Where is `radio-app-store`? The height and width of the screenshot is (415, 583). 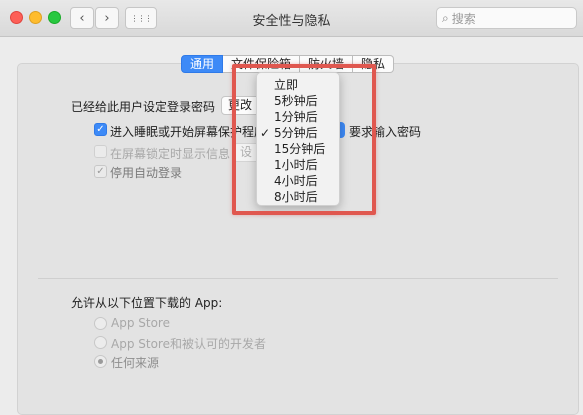
radio-app-store is located at coordinates (100, 323).